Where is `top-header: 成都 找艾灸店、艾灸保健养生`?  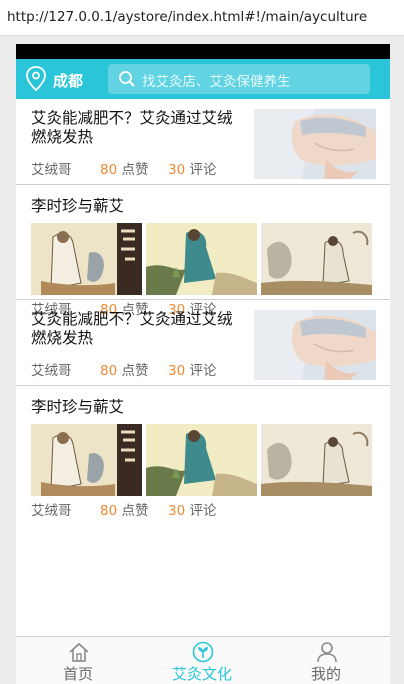 top-header: 成都 找艾灸店、艾灸保健养生 is located at coordinates (203, 79).